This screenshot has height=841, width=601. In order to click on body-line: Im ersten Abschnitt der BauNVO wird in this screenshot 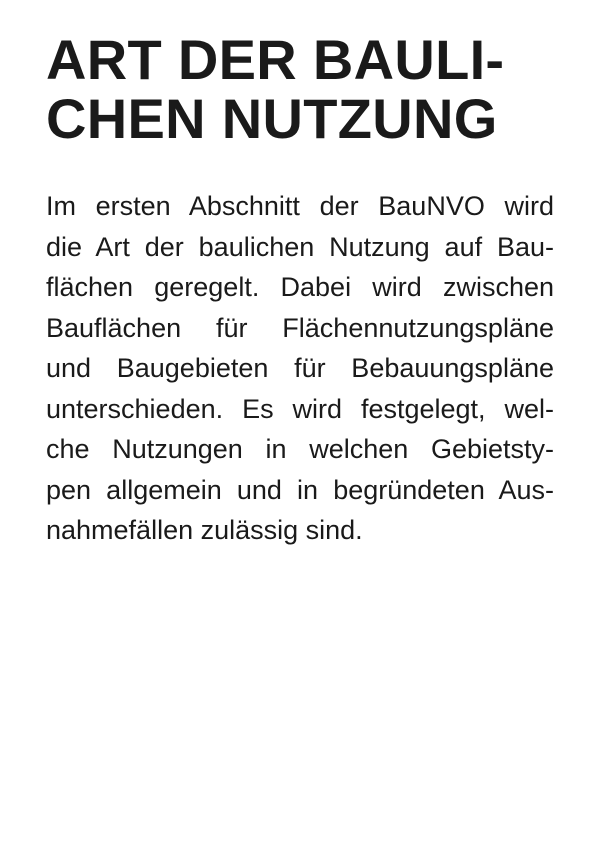, I will do `click(300, 206)`.